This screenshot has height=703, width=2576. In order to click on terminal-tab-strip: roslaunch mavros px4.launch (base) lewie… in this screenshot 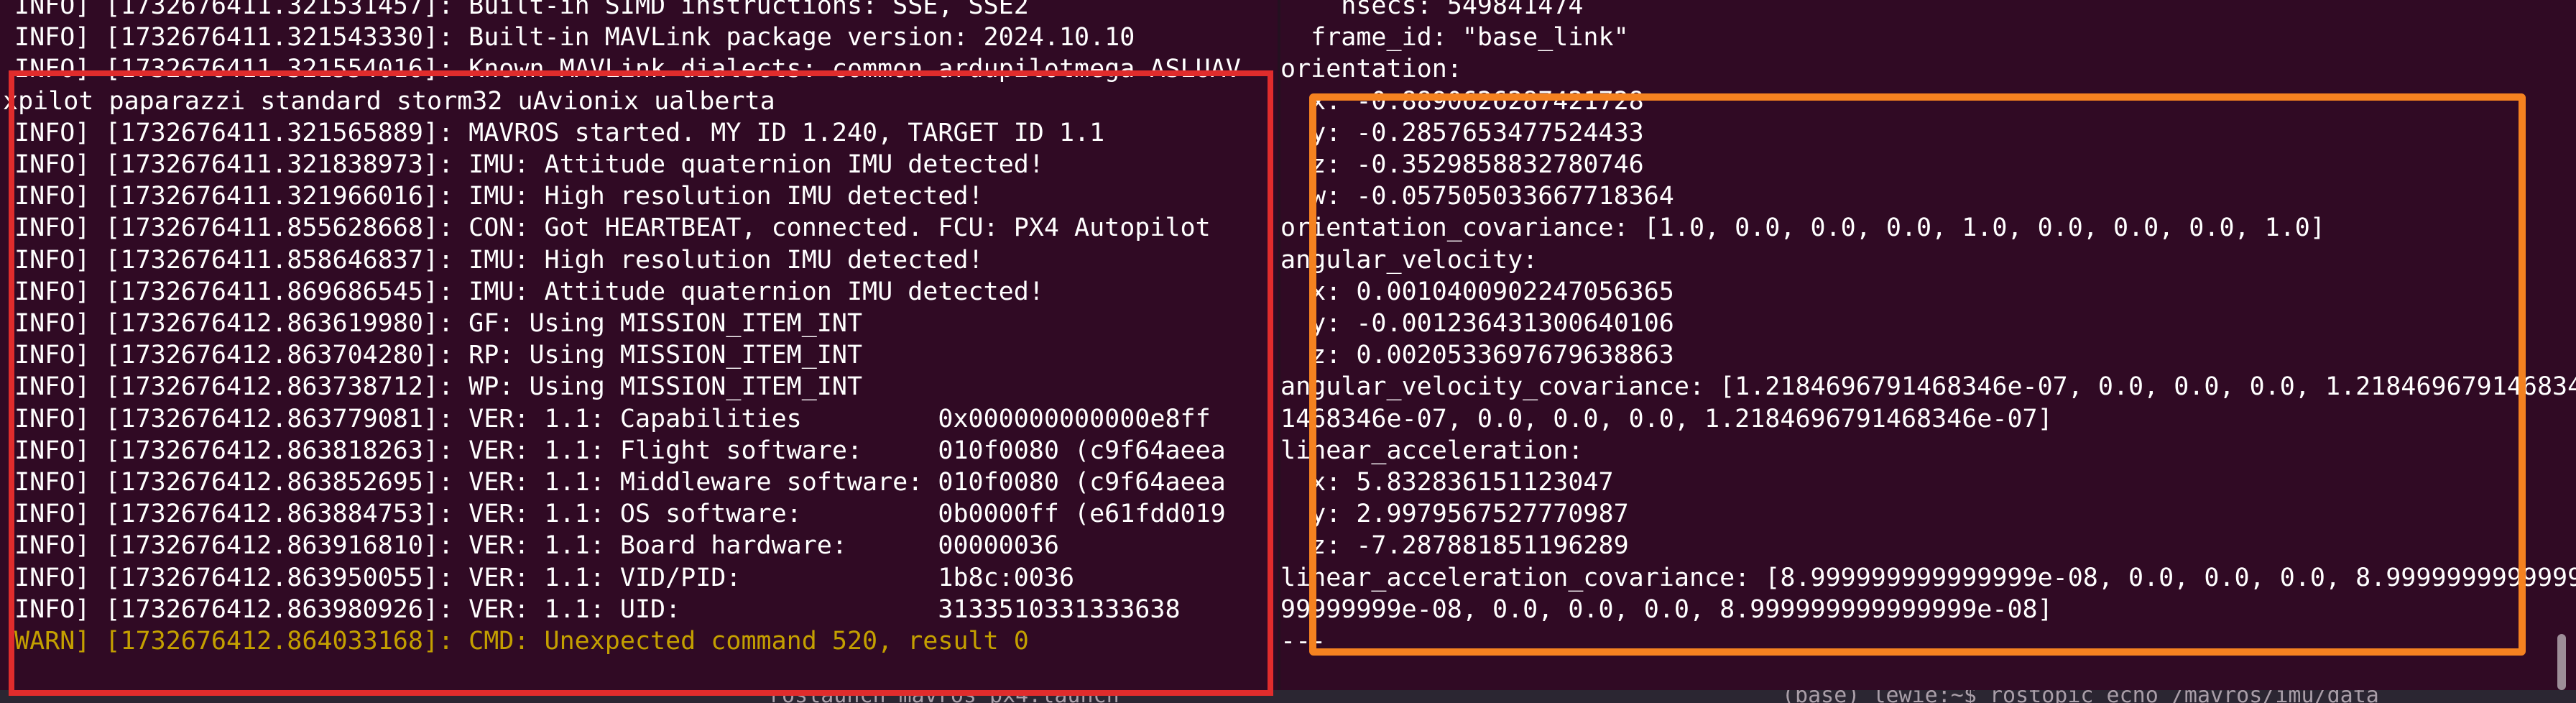, I will do `click(1288, 696)`.